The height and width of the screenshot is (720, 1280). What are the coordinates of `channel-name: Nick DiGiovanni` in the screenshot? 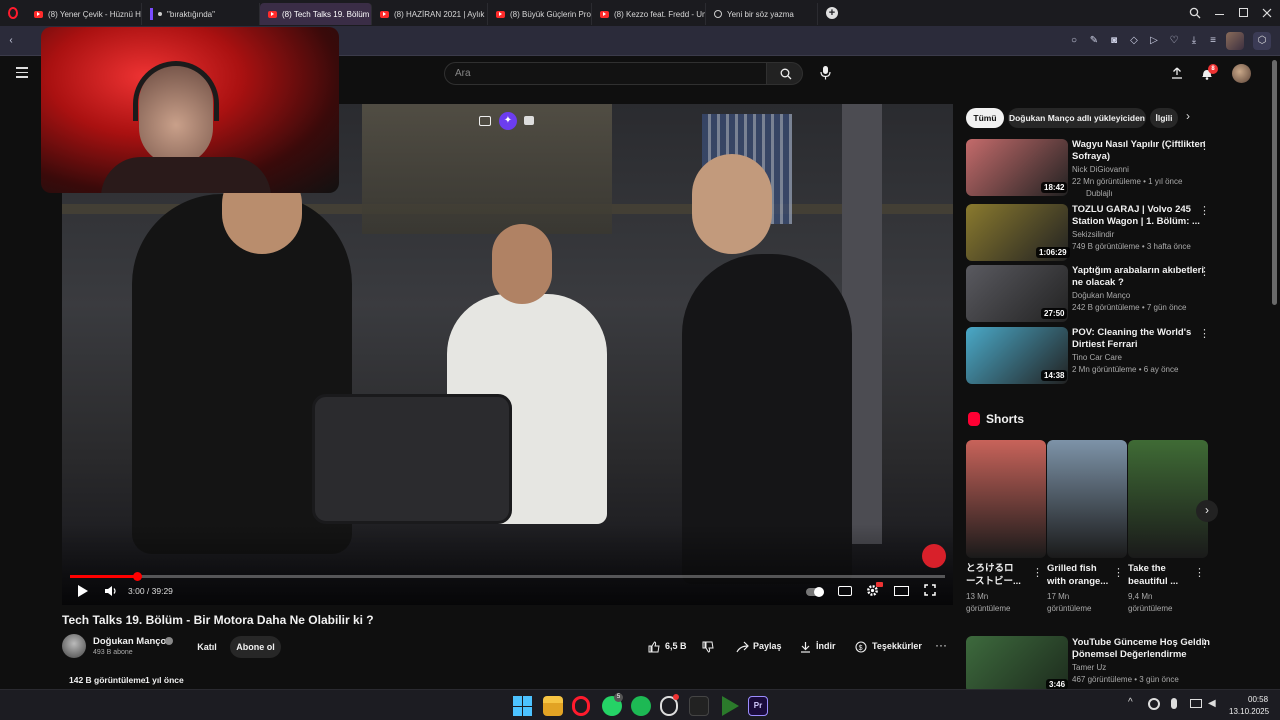 It's located at (1100, 169).